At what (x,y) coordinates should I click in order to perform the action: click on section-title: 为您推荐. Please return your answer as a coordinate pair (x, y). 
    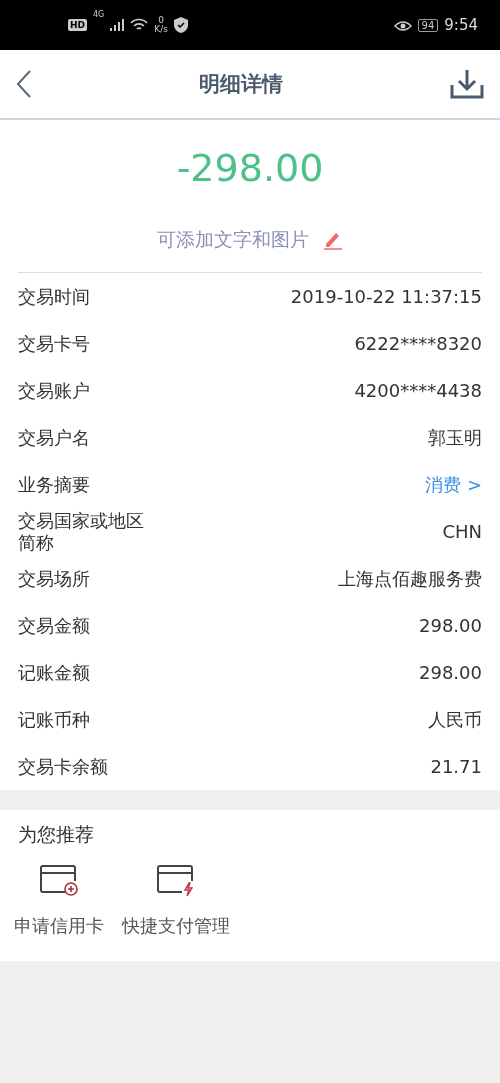
    Looking at the image, I should click on (56, 834).